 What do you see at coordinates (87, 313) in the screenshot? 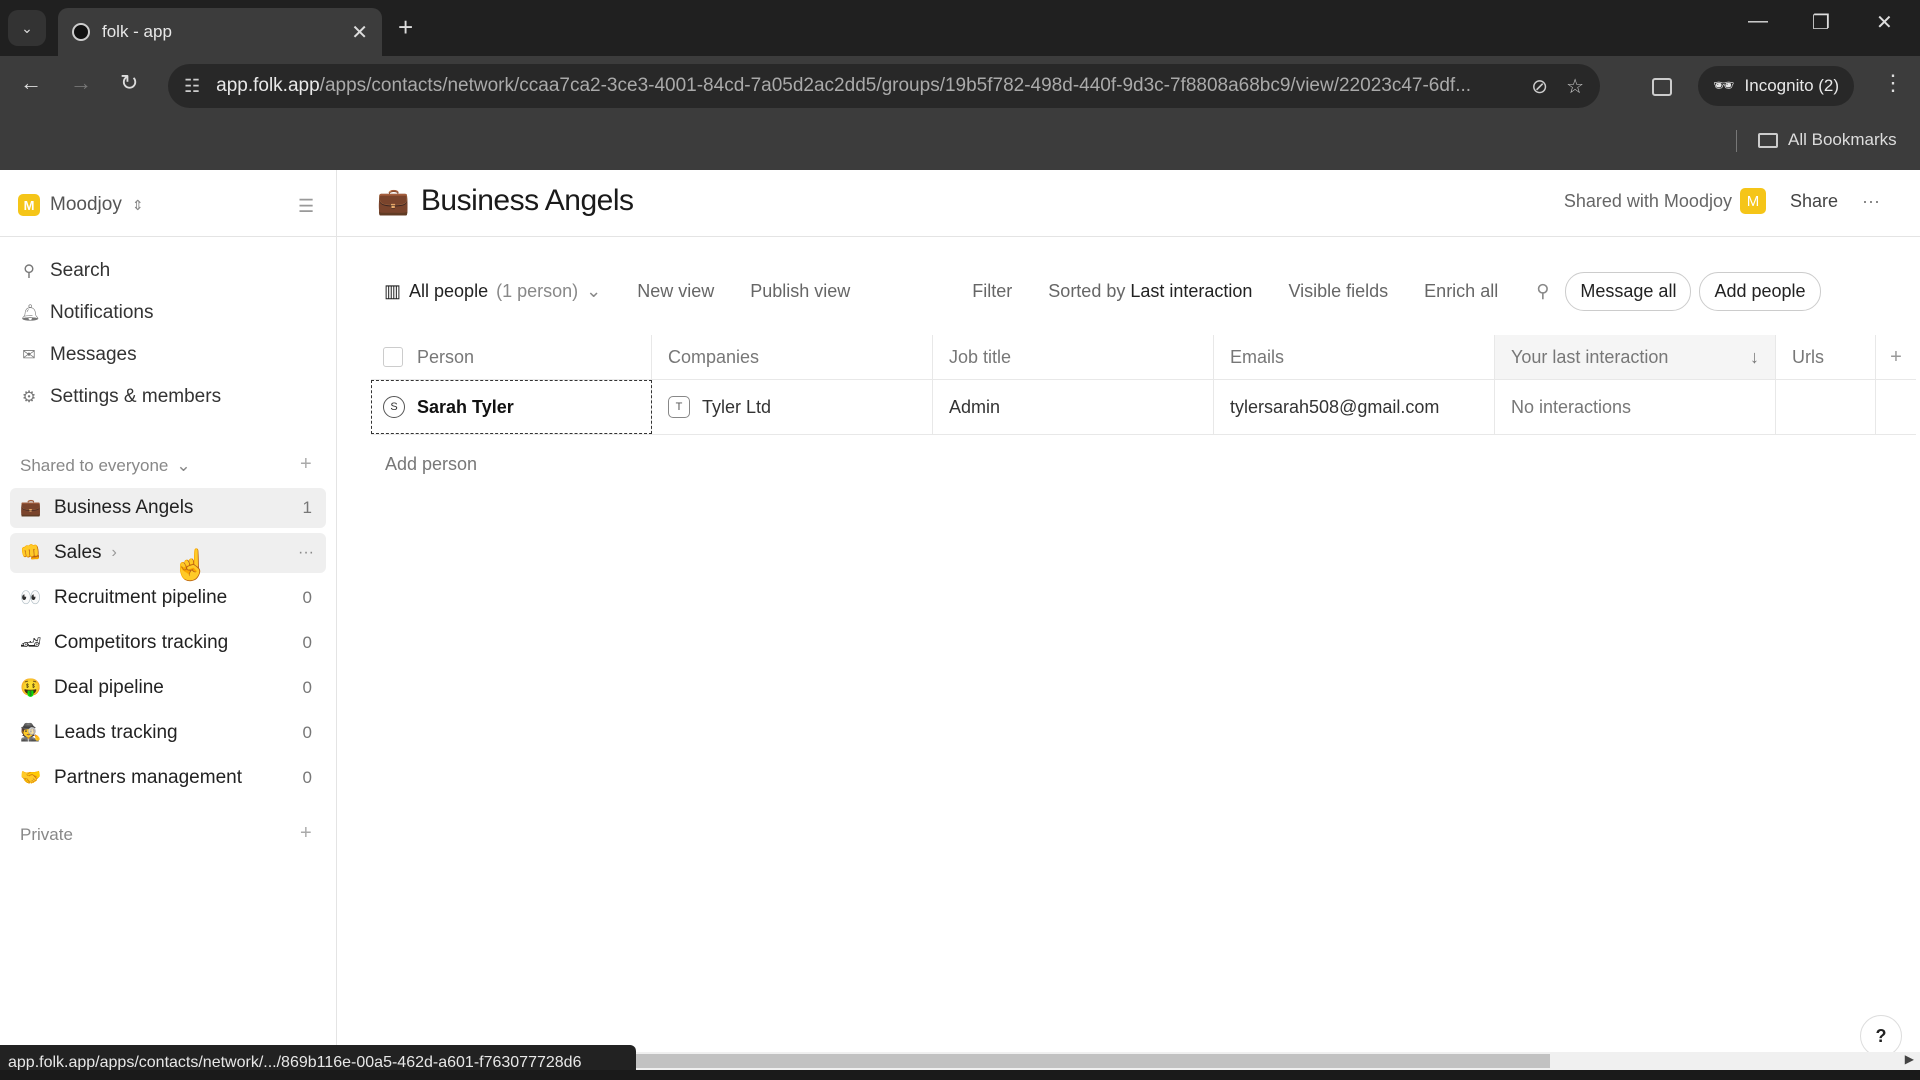
I see `sidebar-item-notifications: 🔔︎ Notifications` at bounding box center [87, 313].